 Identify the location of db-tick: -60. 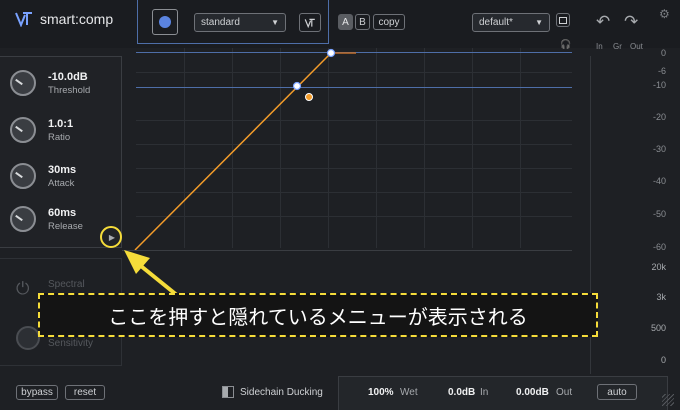
(659, 247).